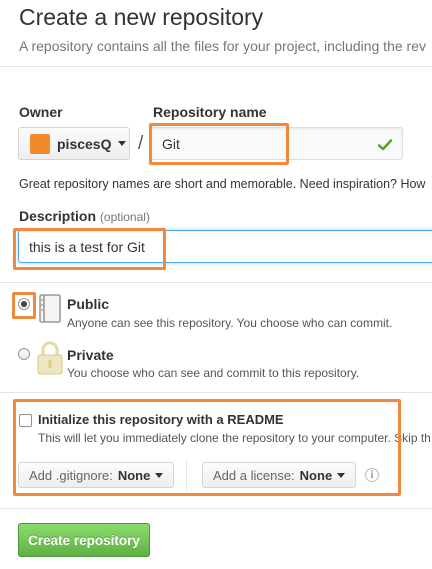  Describe the element at coordinates (385, 144) in the screenshot. I see `check-icon` at that location.